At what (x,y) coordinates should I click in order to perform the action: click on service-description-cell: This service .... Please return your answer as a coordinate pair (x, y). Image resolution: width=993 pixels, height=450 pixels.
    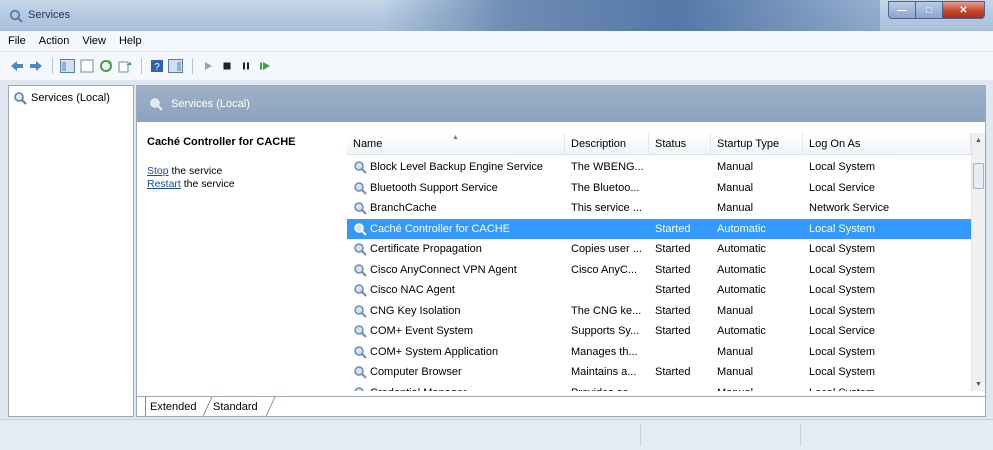
    Looking at the image, I should click on (607, 208).